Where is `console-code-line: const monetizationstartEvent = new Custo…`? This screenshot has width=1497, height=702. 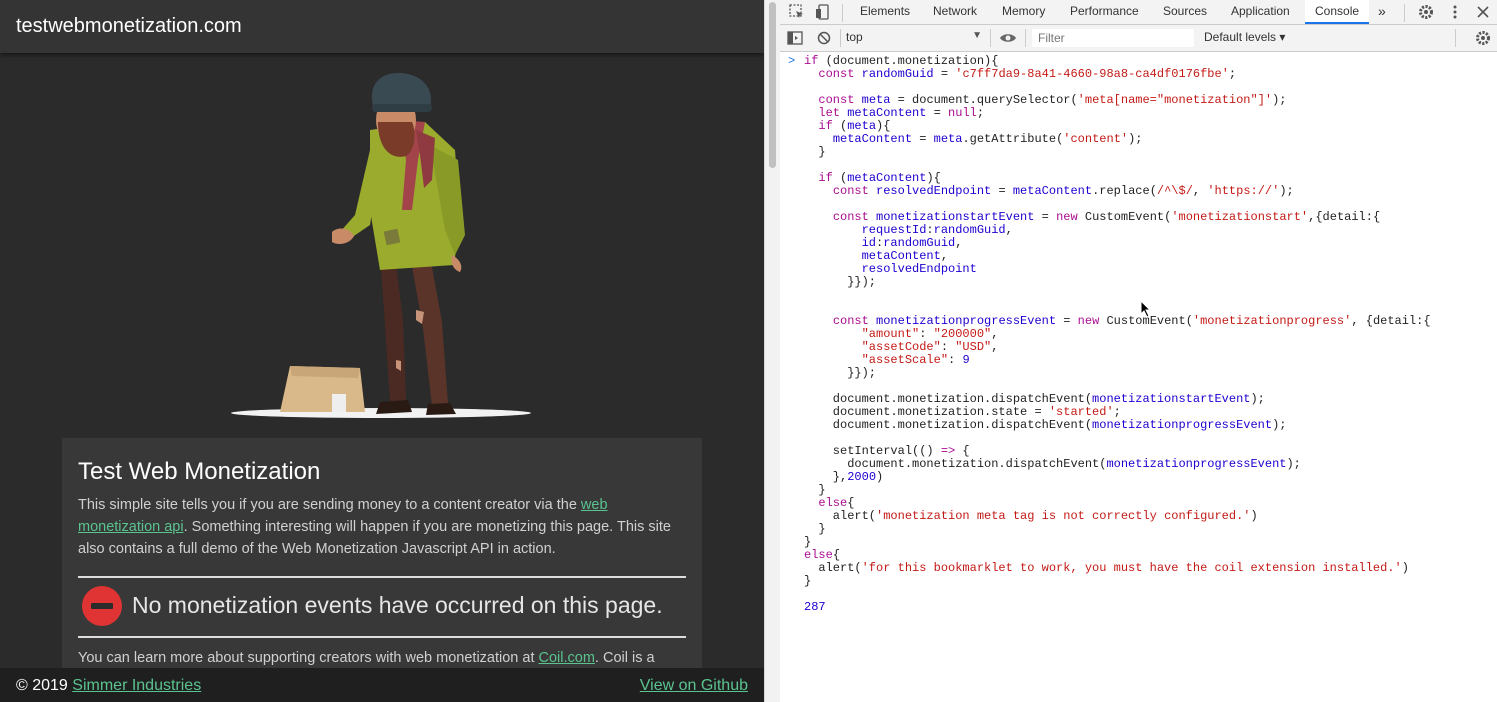 console-code-line: const monetizationstartEvent = new Custo… is located at coordinates (1106, 217).